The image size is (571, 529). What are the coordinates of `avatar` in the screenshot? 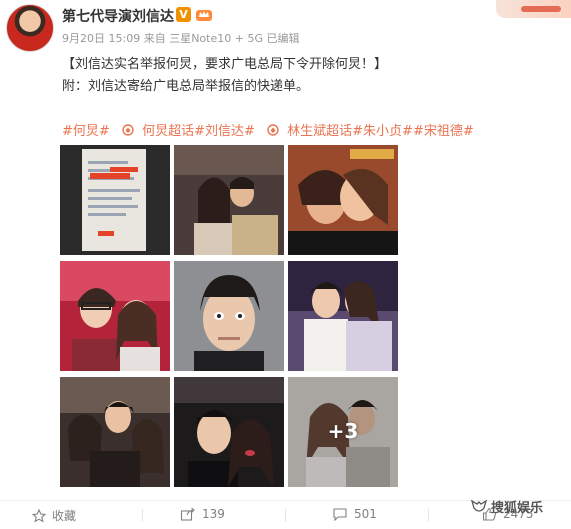 It's located at (30, 28).